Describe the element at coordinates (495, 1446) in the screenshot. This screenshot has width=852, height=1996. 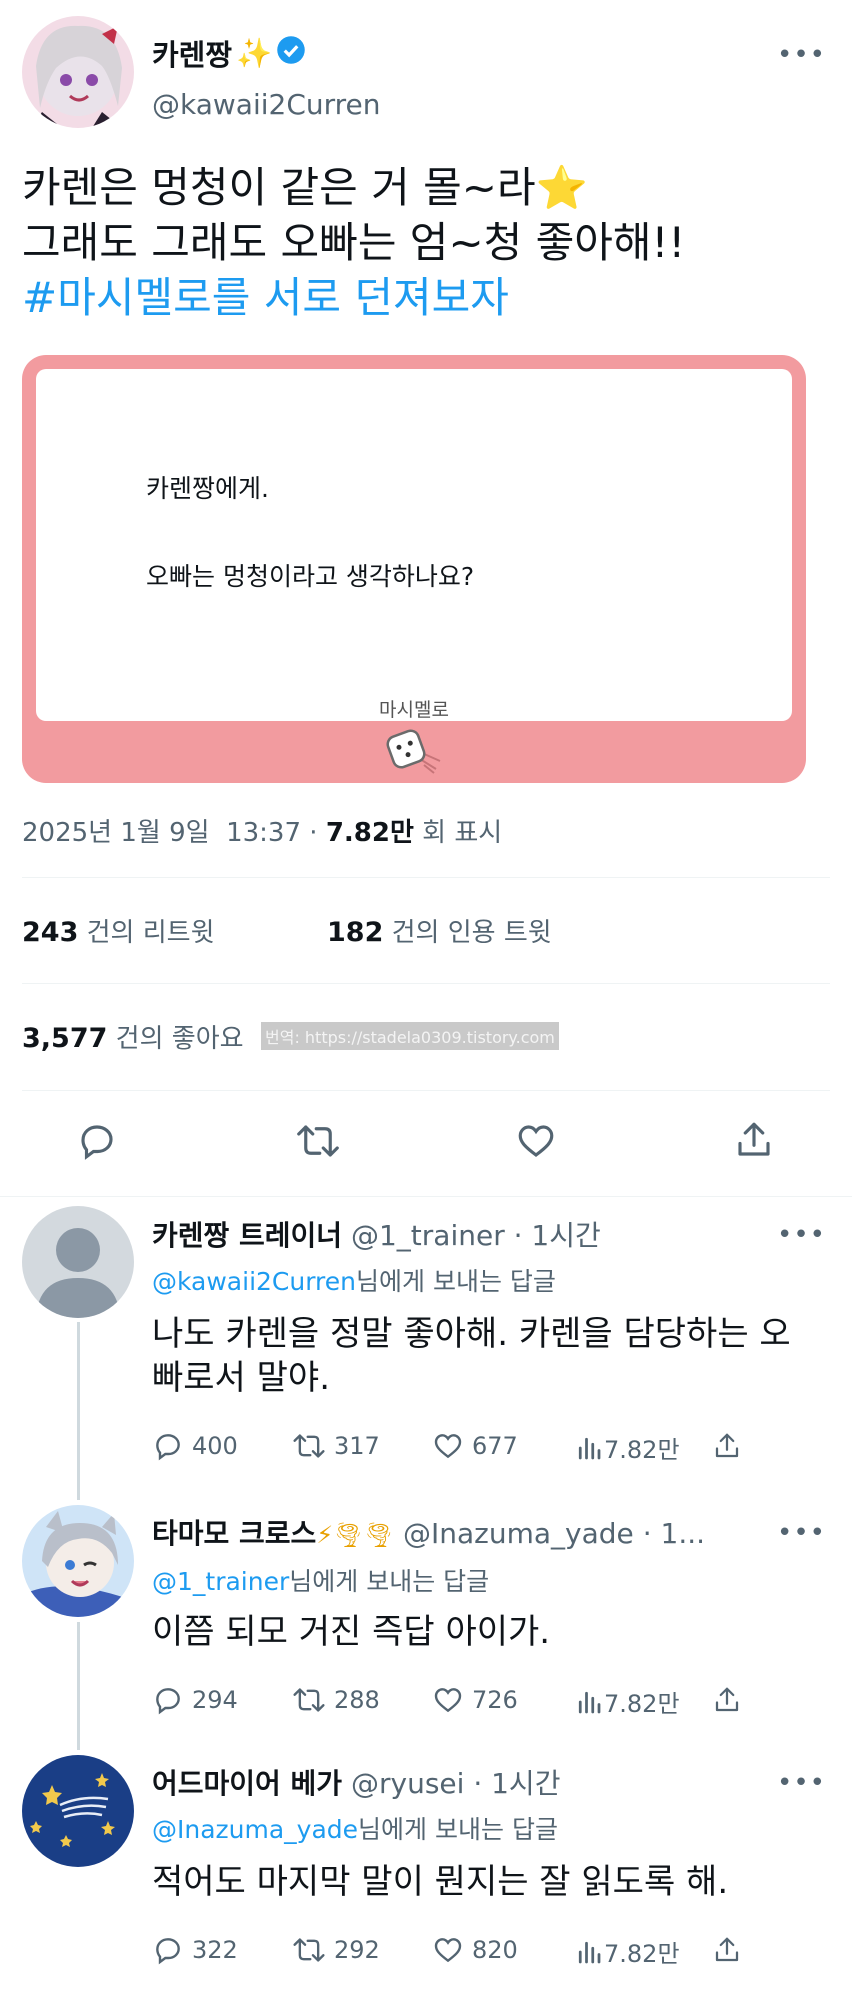
I see `reply-like-count: 677` at that location.